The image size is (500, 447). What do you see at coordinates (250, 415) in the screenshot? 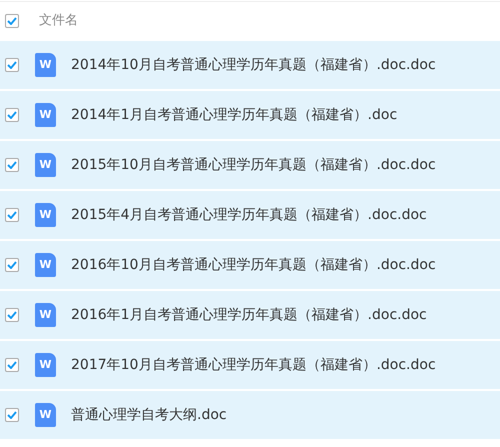
I see `file-row: W 普通心理学自考大纲.doc` at bounding box center [250, 415].